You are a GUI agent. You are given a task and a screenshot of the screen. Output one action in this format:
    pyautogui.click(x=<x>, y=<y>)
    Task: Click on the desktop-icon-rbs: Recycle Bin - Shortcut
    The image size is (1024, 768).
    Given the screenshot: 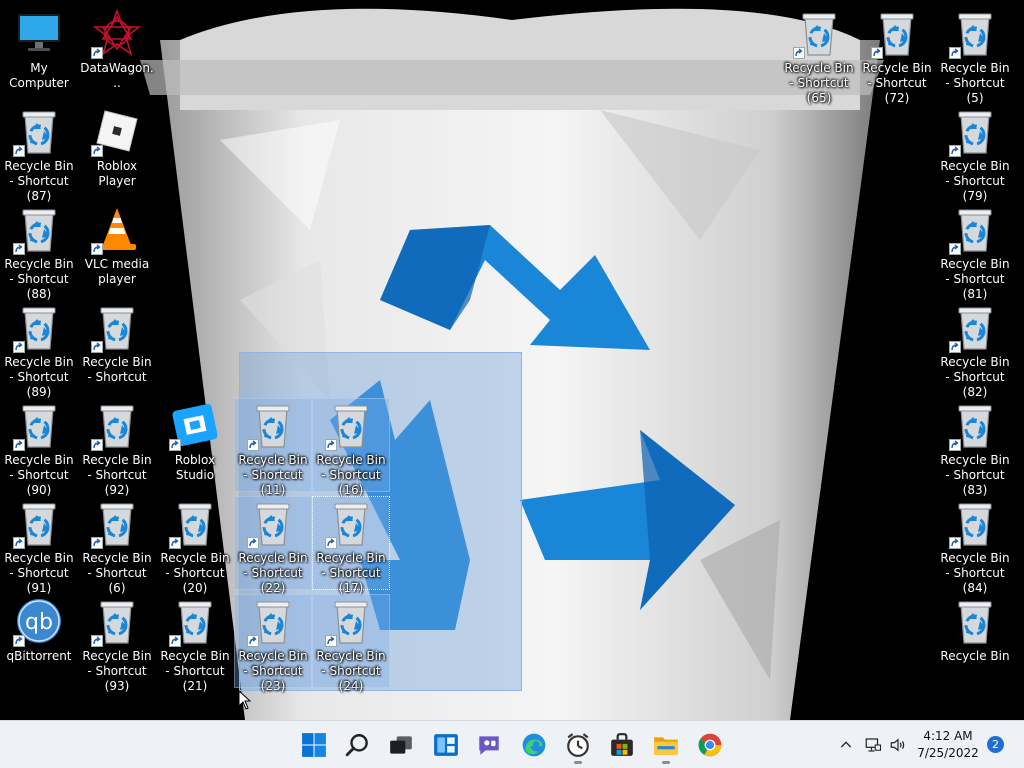 What is the action you would take?
    pyautogui.click(x=117, y=347)
    